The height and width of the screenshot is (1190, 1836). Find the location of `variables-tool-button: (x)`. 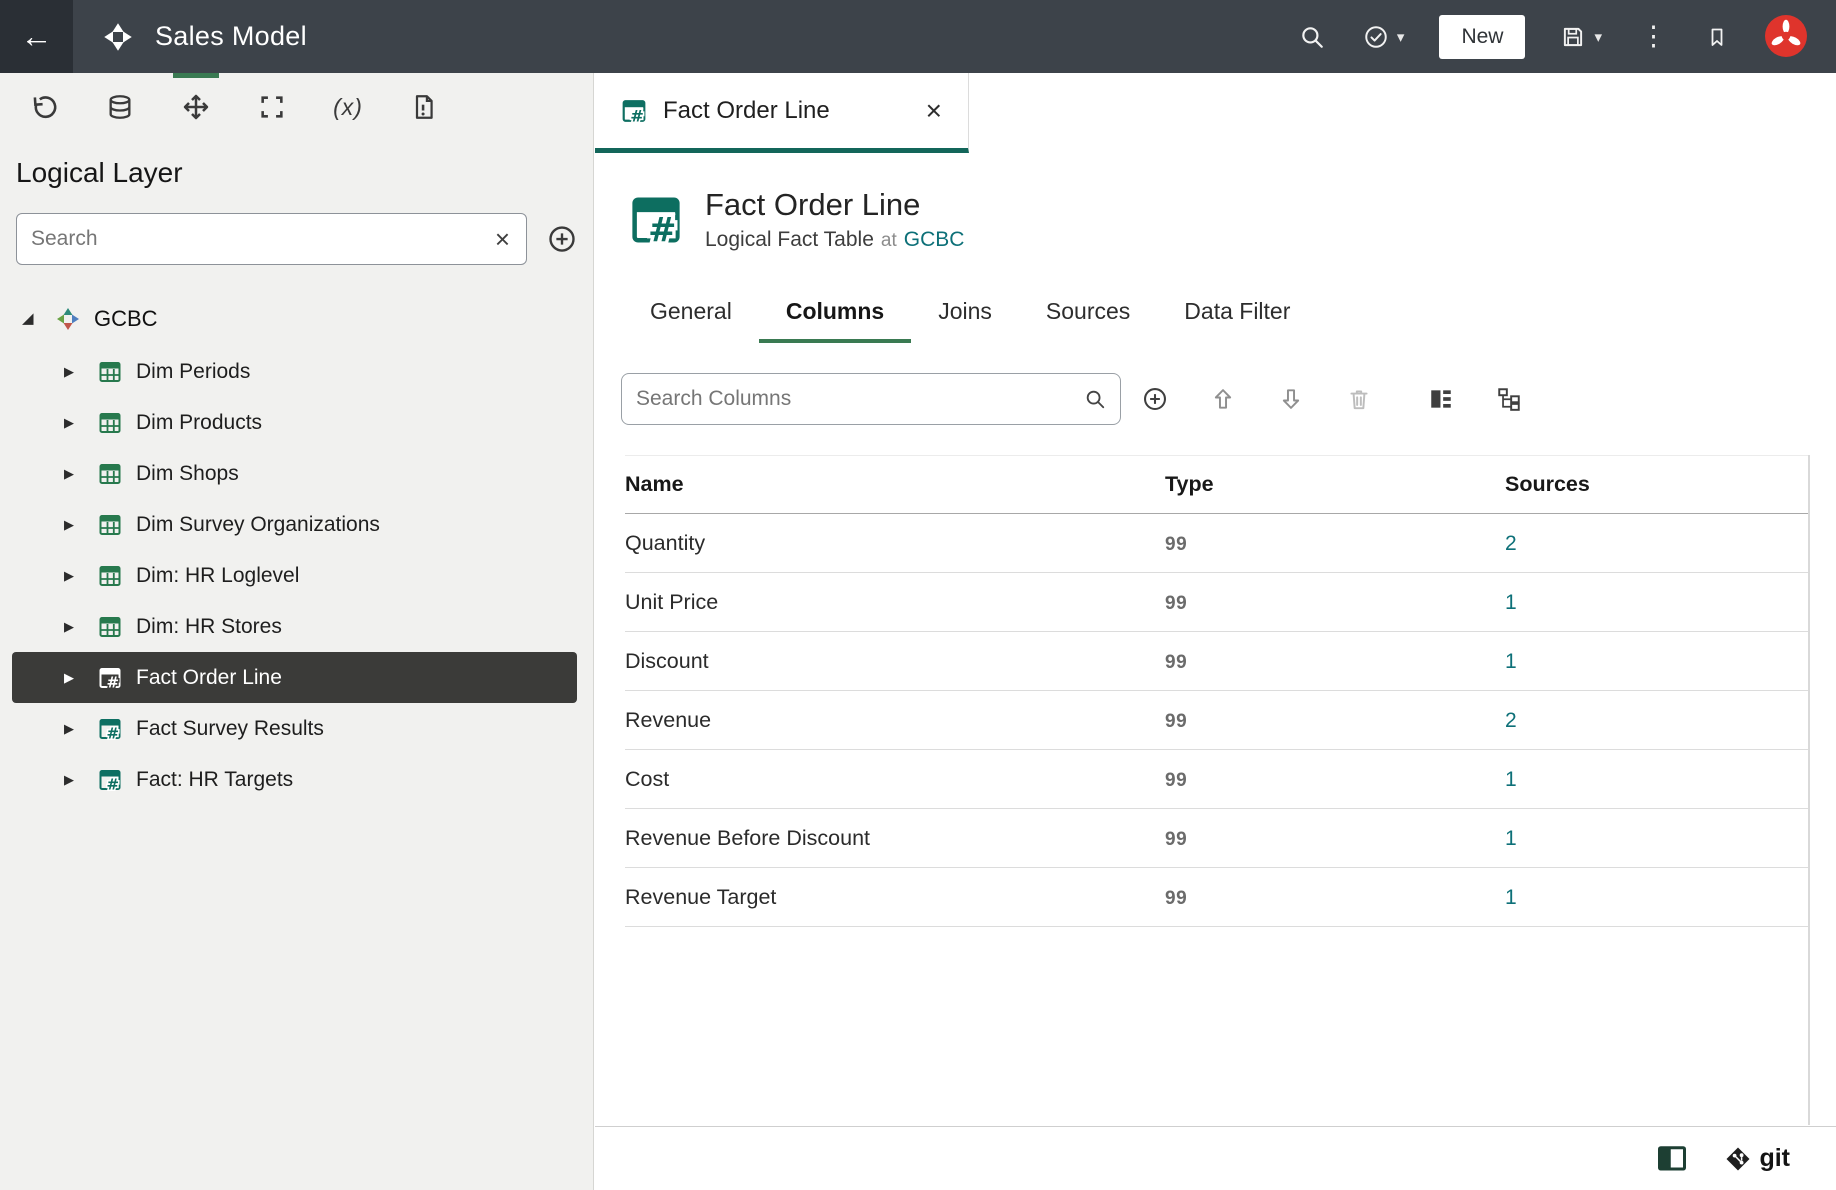

variables-tool-button: (x) is located at coordinates (348, 107).